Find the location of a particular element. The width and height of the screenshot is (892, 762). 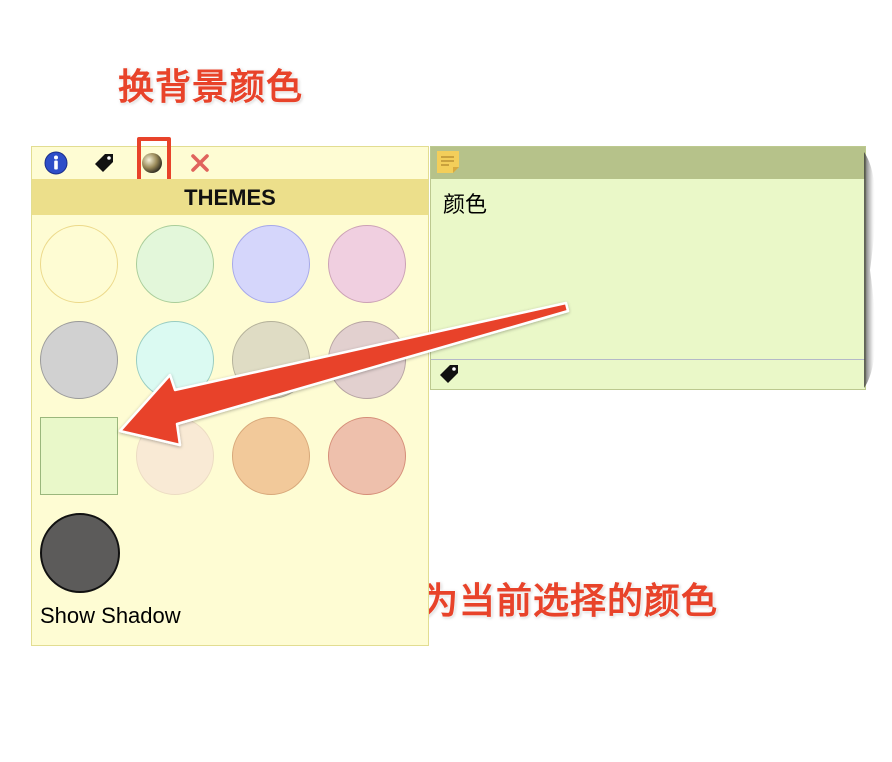

highlight-theme-button is located at coordinates (154, 161).